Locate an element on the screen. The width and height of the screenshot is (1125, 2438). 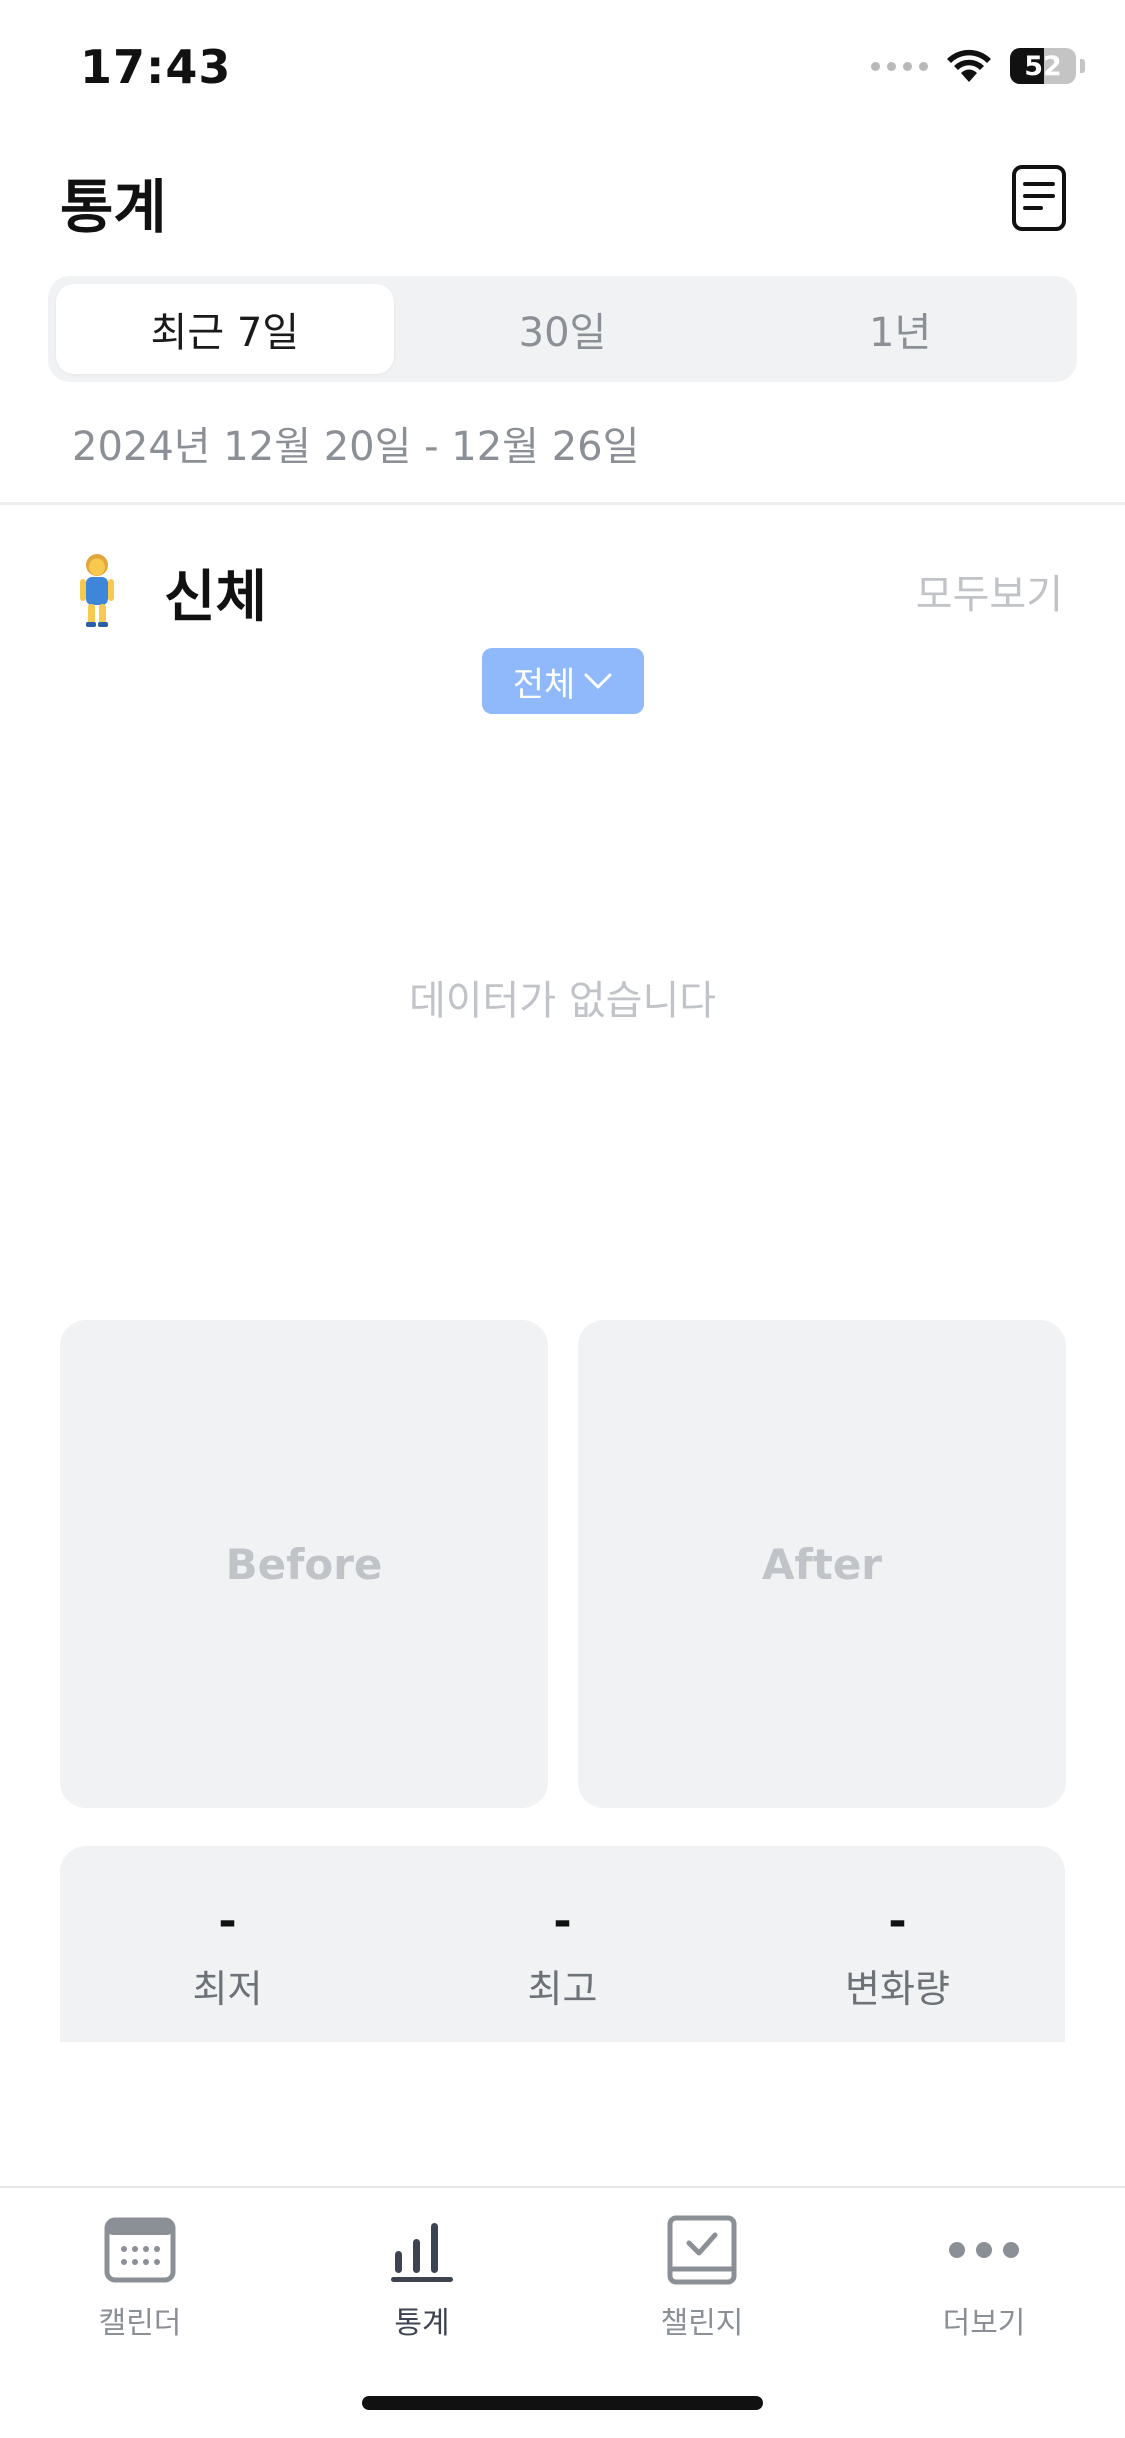
stat-min: - 최저 is located at coordinates (227, 1944).